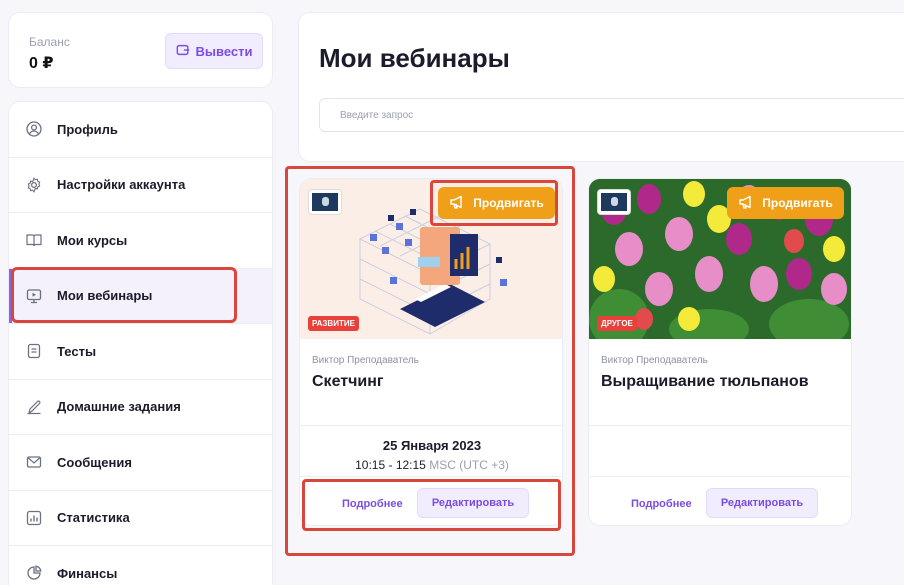 This screenshot has height=585, width=904. Describe the element at coordinates (34, 129) in the screenshot. I see `user-circle-icon` at that location.